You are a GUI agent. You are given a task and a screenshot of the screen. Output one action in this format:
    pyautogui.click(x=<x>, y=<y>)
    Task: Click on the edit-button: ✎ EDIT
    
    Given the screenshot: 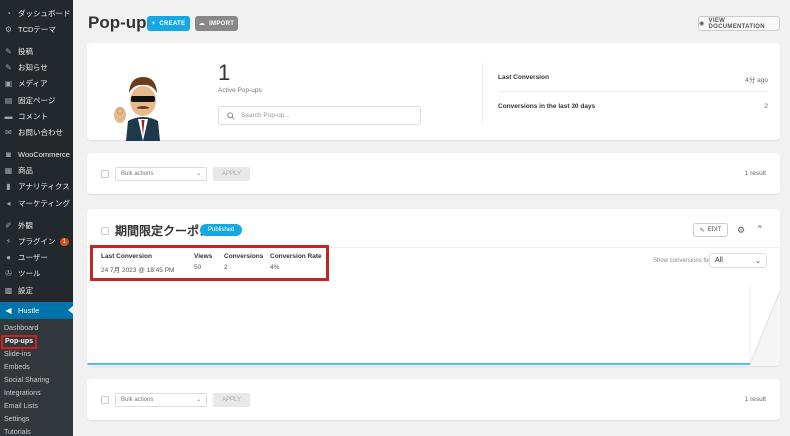 What is the action you would take?
    pyautogui.click(x=710, y=230)
    